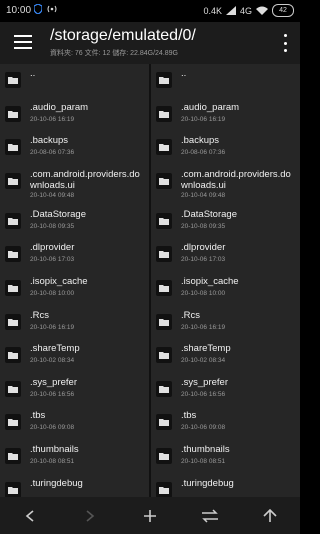  I want to click on swap-icon, so click(210, 516).